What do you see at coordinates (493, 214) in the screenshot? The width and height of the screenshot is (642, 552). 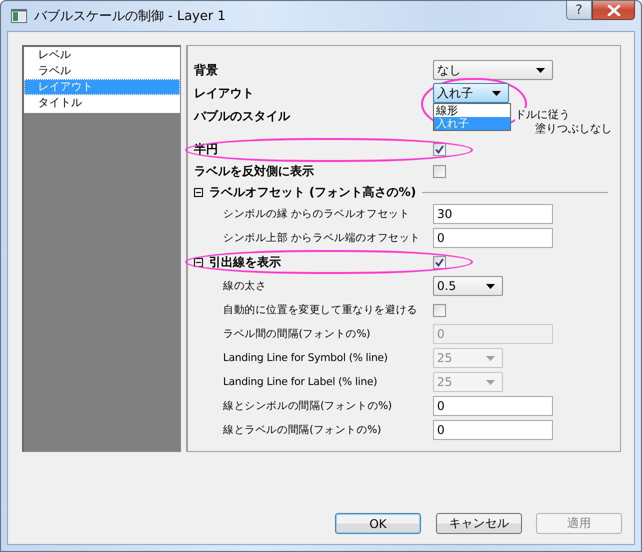 I see `input-field: 30` at bounding box center [493, 214].